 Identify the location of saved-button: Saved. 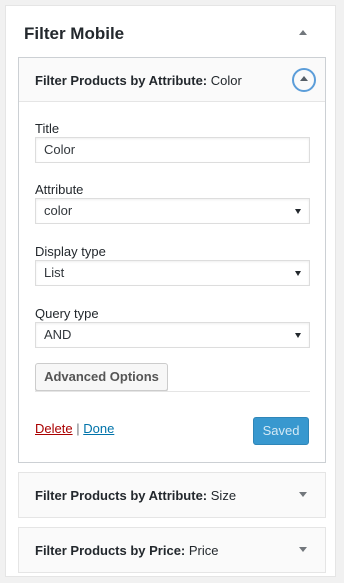
(281, 431).